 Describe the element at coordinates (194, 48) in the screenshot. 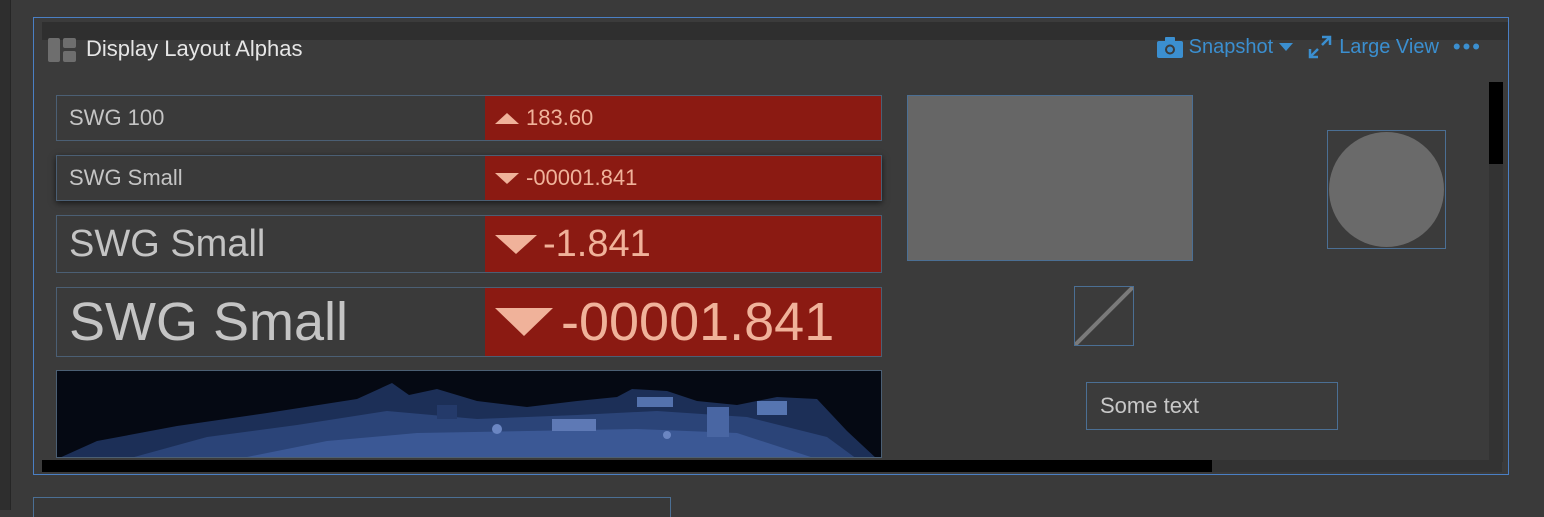

I see `panel-title: Display Layout Alphas` at that location.